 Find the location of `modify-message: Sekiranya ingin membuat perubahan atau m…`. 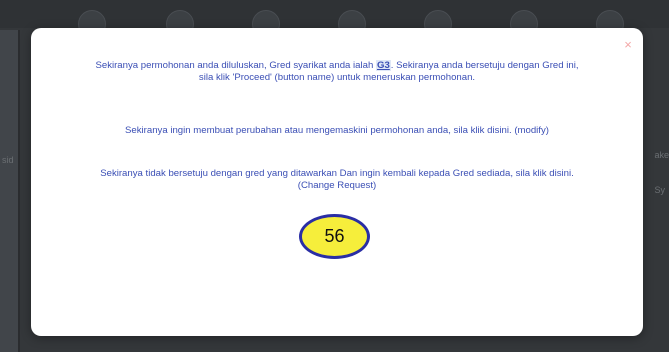

modify-message: Sekiranya ingin membuat perubahan atau m… is located at coordinates (337, 131).